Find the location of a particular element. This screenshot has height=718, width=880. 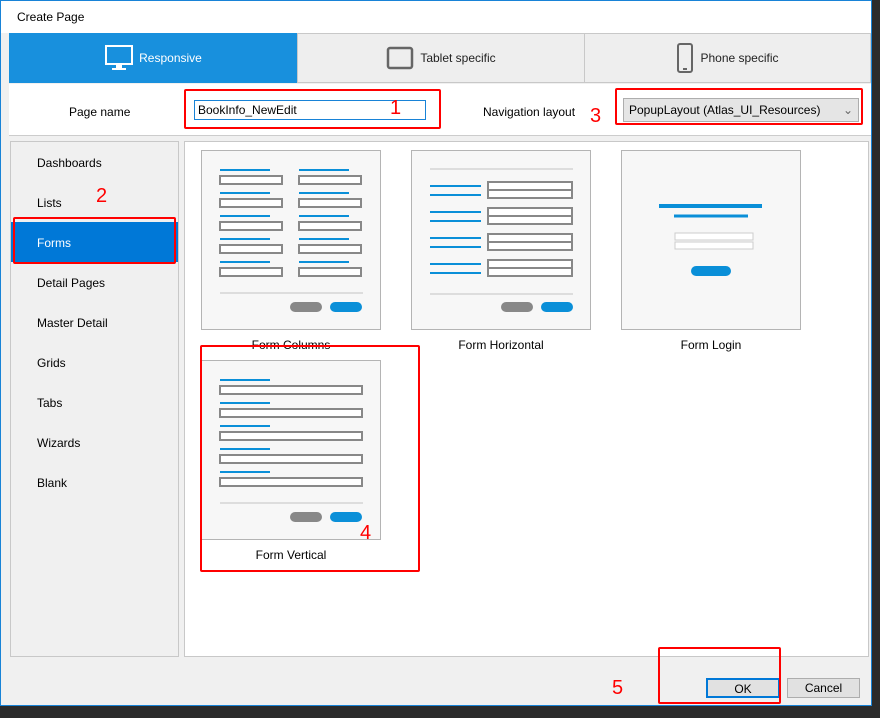

template-form-login is located at coordinates (711, 240).